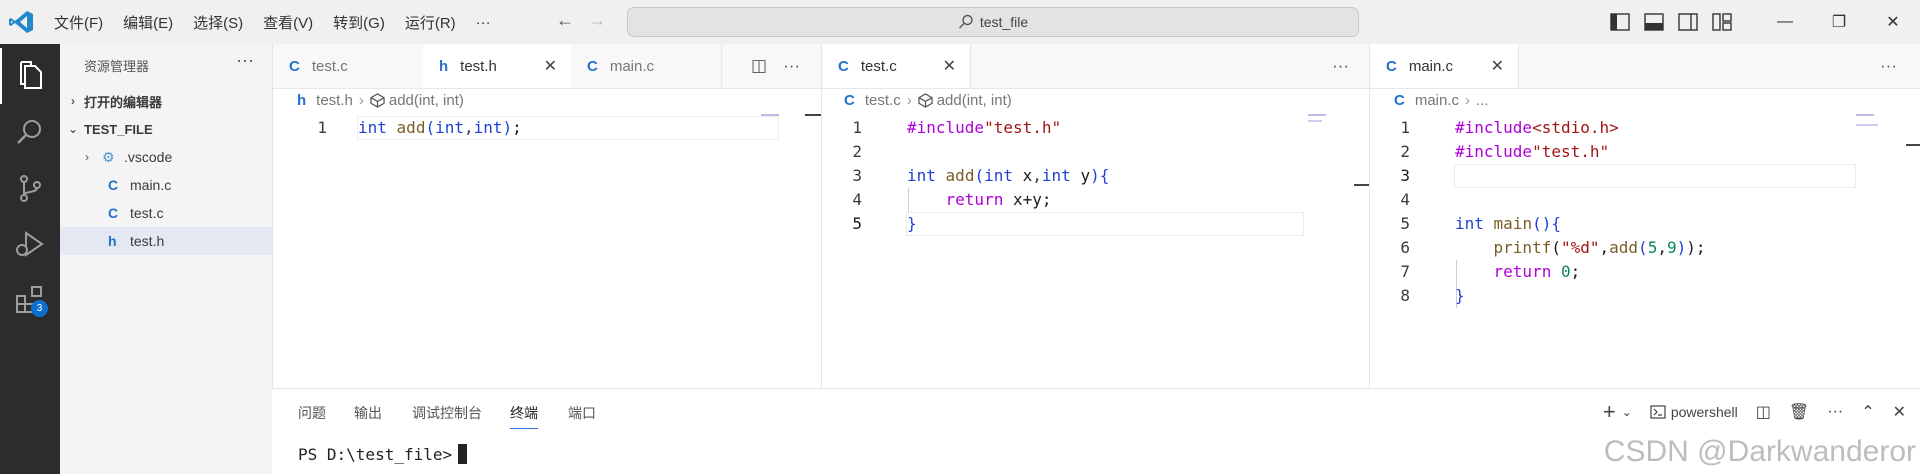 This screenshot has height=475, width=1920. What do you see at coordinates (1620, 22) in the screenshot?
I see `toggle-primary-sidebar-icon` at bounding box center [1620, 22].